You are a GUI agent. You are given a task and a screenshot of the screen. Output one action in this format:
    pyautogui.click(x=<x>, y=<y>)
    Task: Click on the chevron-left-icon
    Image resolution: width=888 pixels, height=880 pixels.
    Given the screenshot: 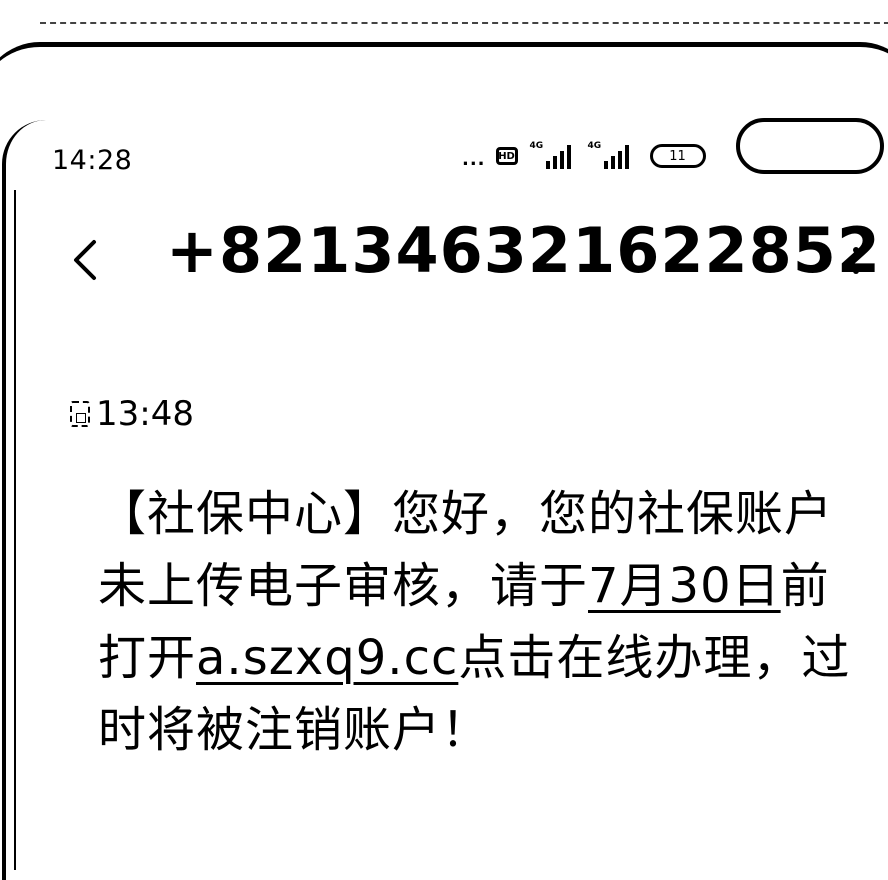 What is the action you would take?
    pyautogui.click(x=85, y=260)
    